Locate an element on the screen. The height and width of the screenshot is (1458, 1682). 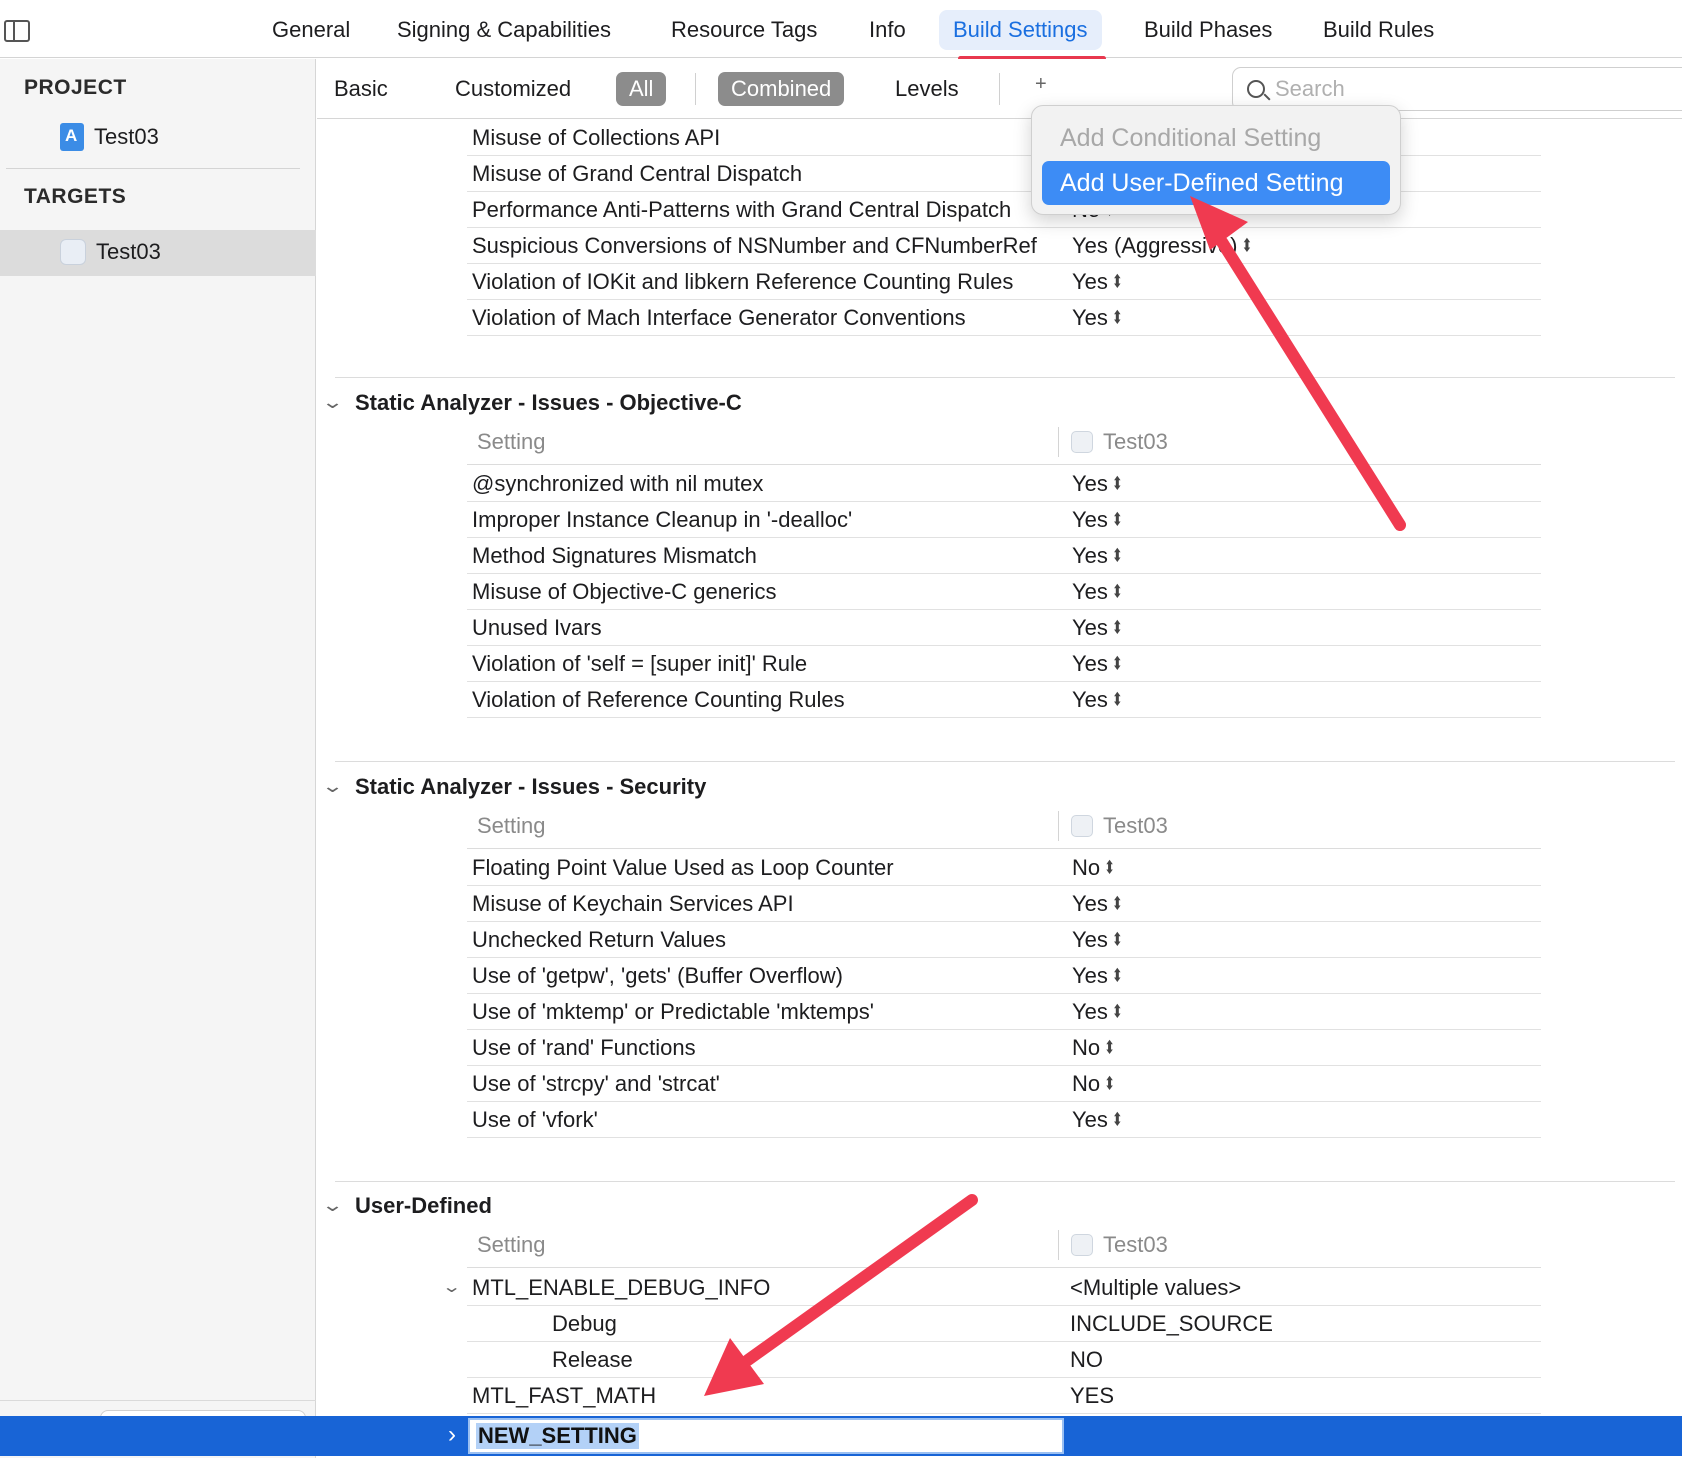
filter-customized-button: Customized is located at coordinates (513, 89).